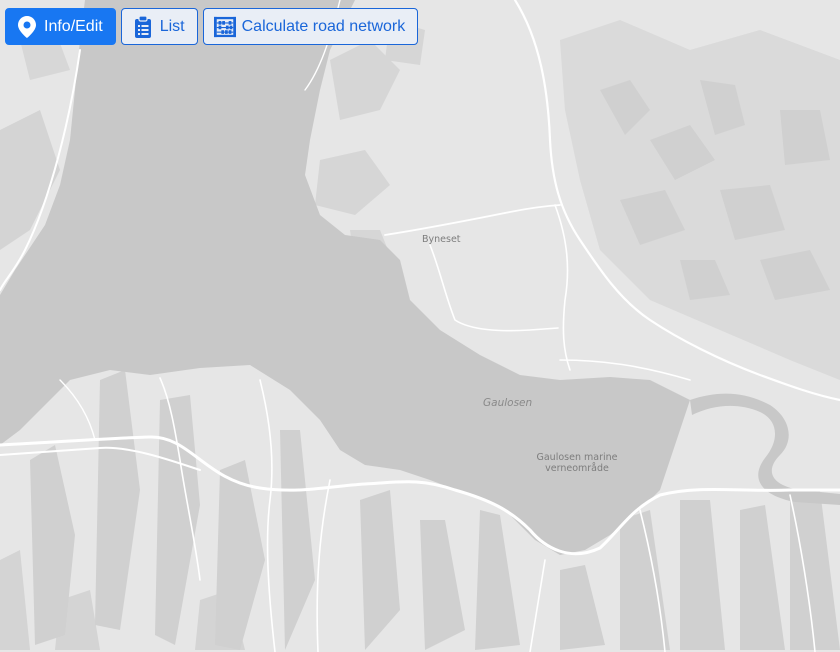 The height and width of the screenshot is (652, 840). Describe the element at coordinates (224, 27) in the screenshot. I see `abacus-icon` at that location.